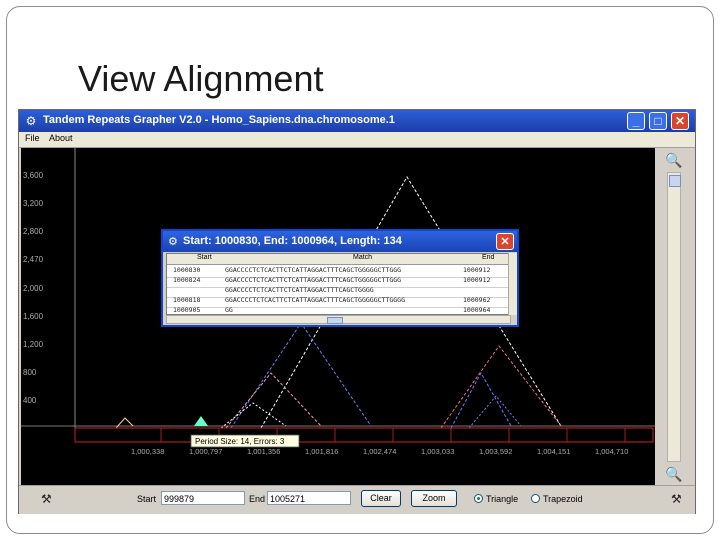 Image resolution: width=720 pixels, height=540 pixels. I want to click on start-cell: 1000905, so click(187, 310).